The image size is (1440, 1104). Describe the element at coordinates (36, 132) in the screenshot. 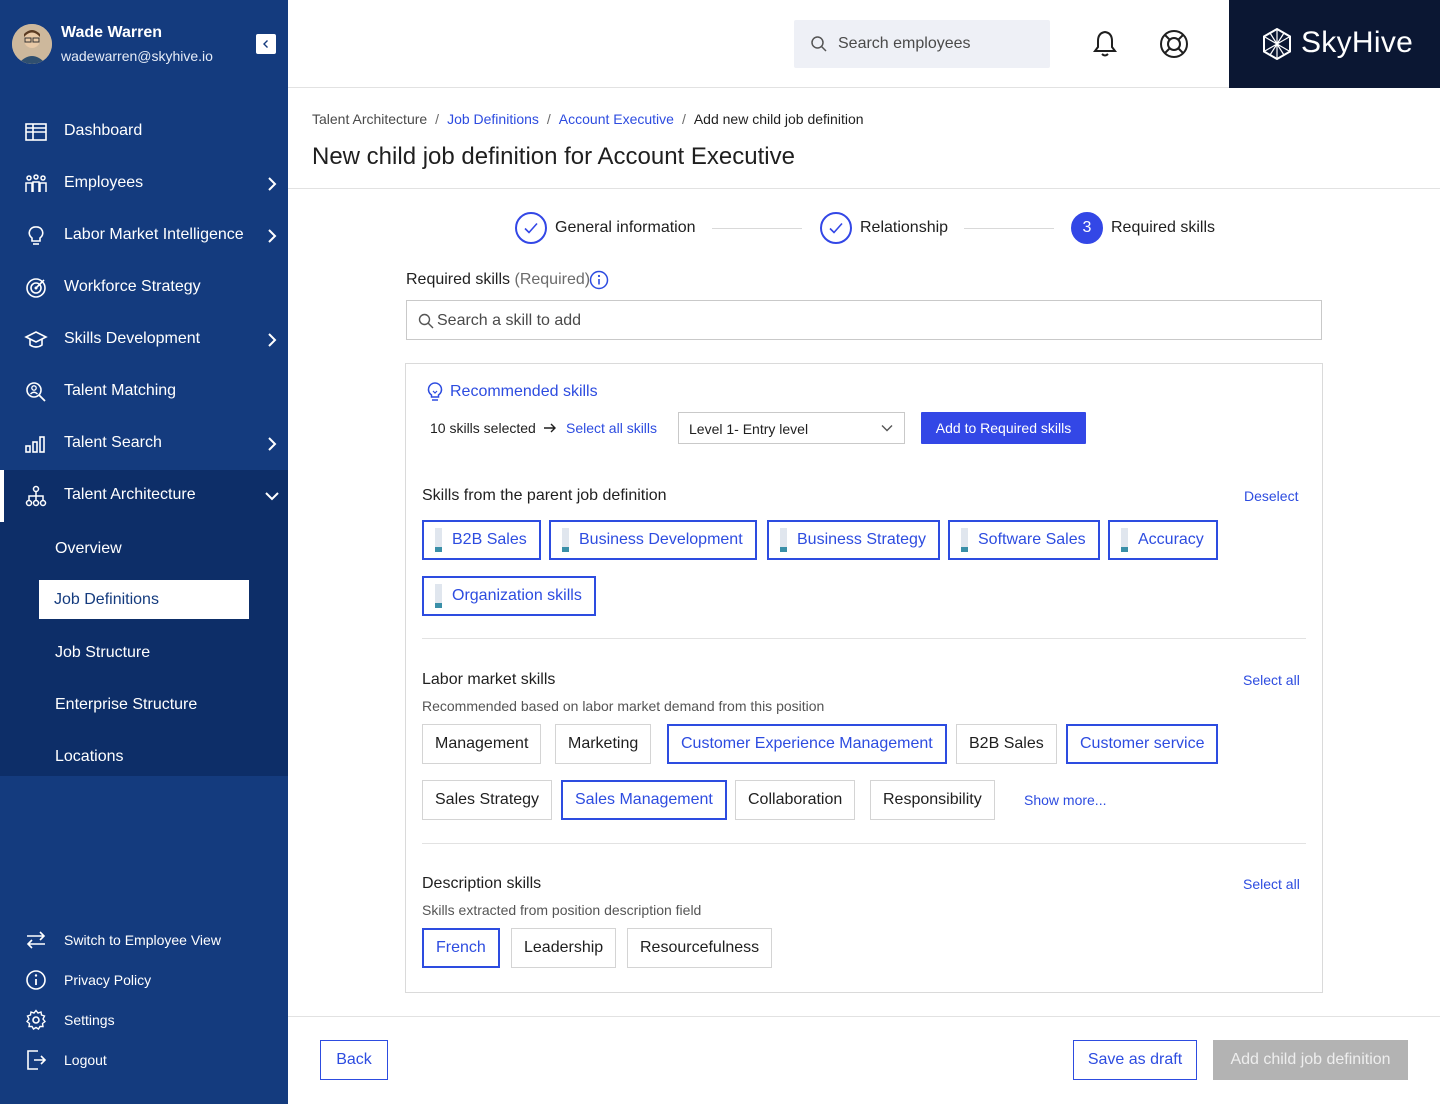

I see `grid-icon` at that location.